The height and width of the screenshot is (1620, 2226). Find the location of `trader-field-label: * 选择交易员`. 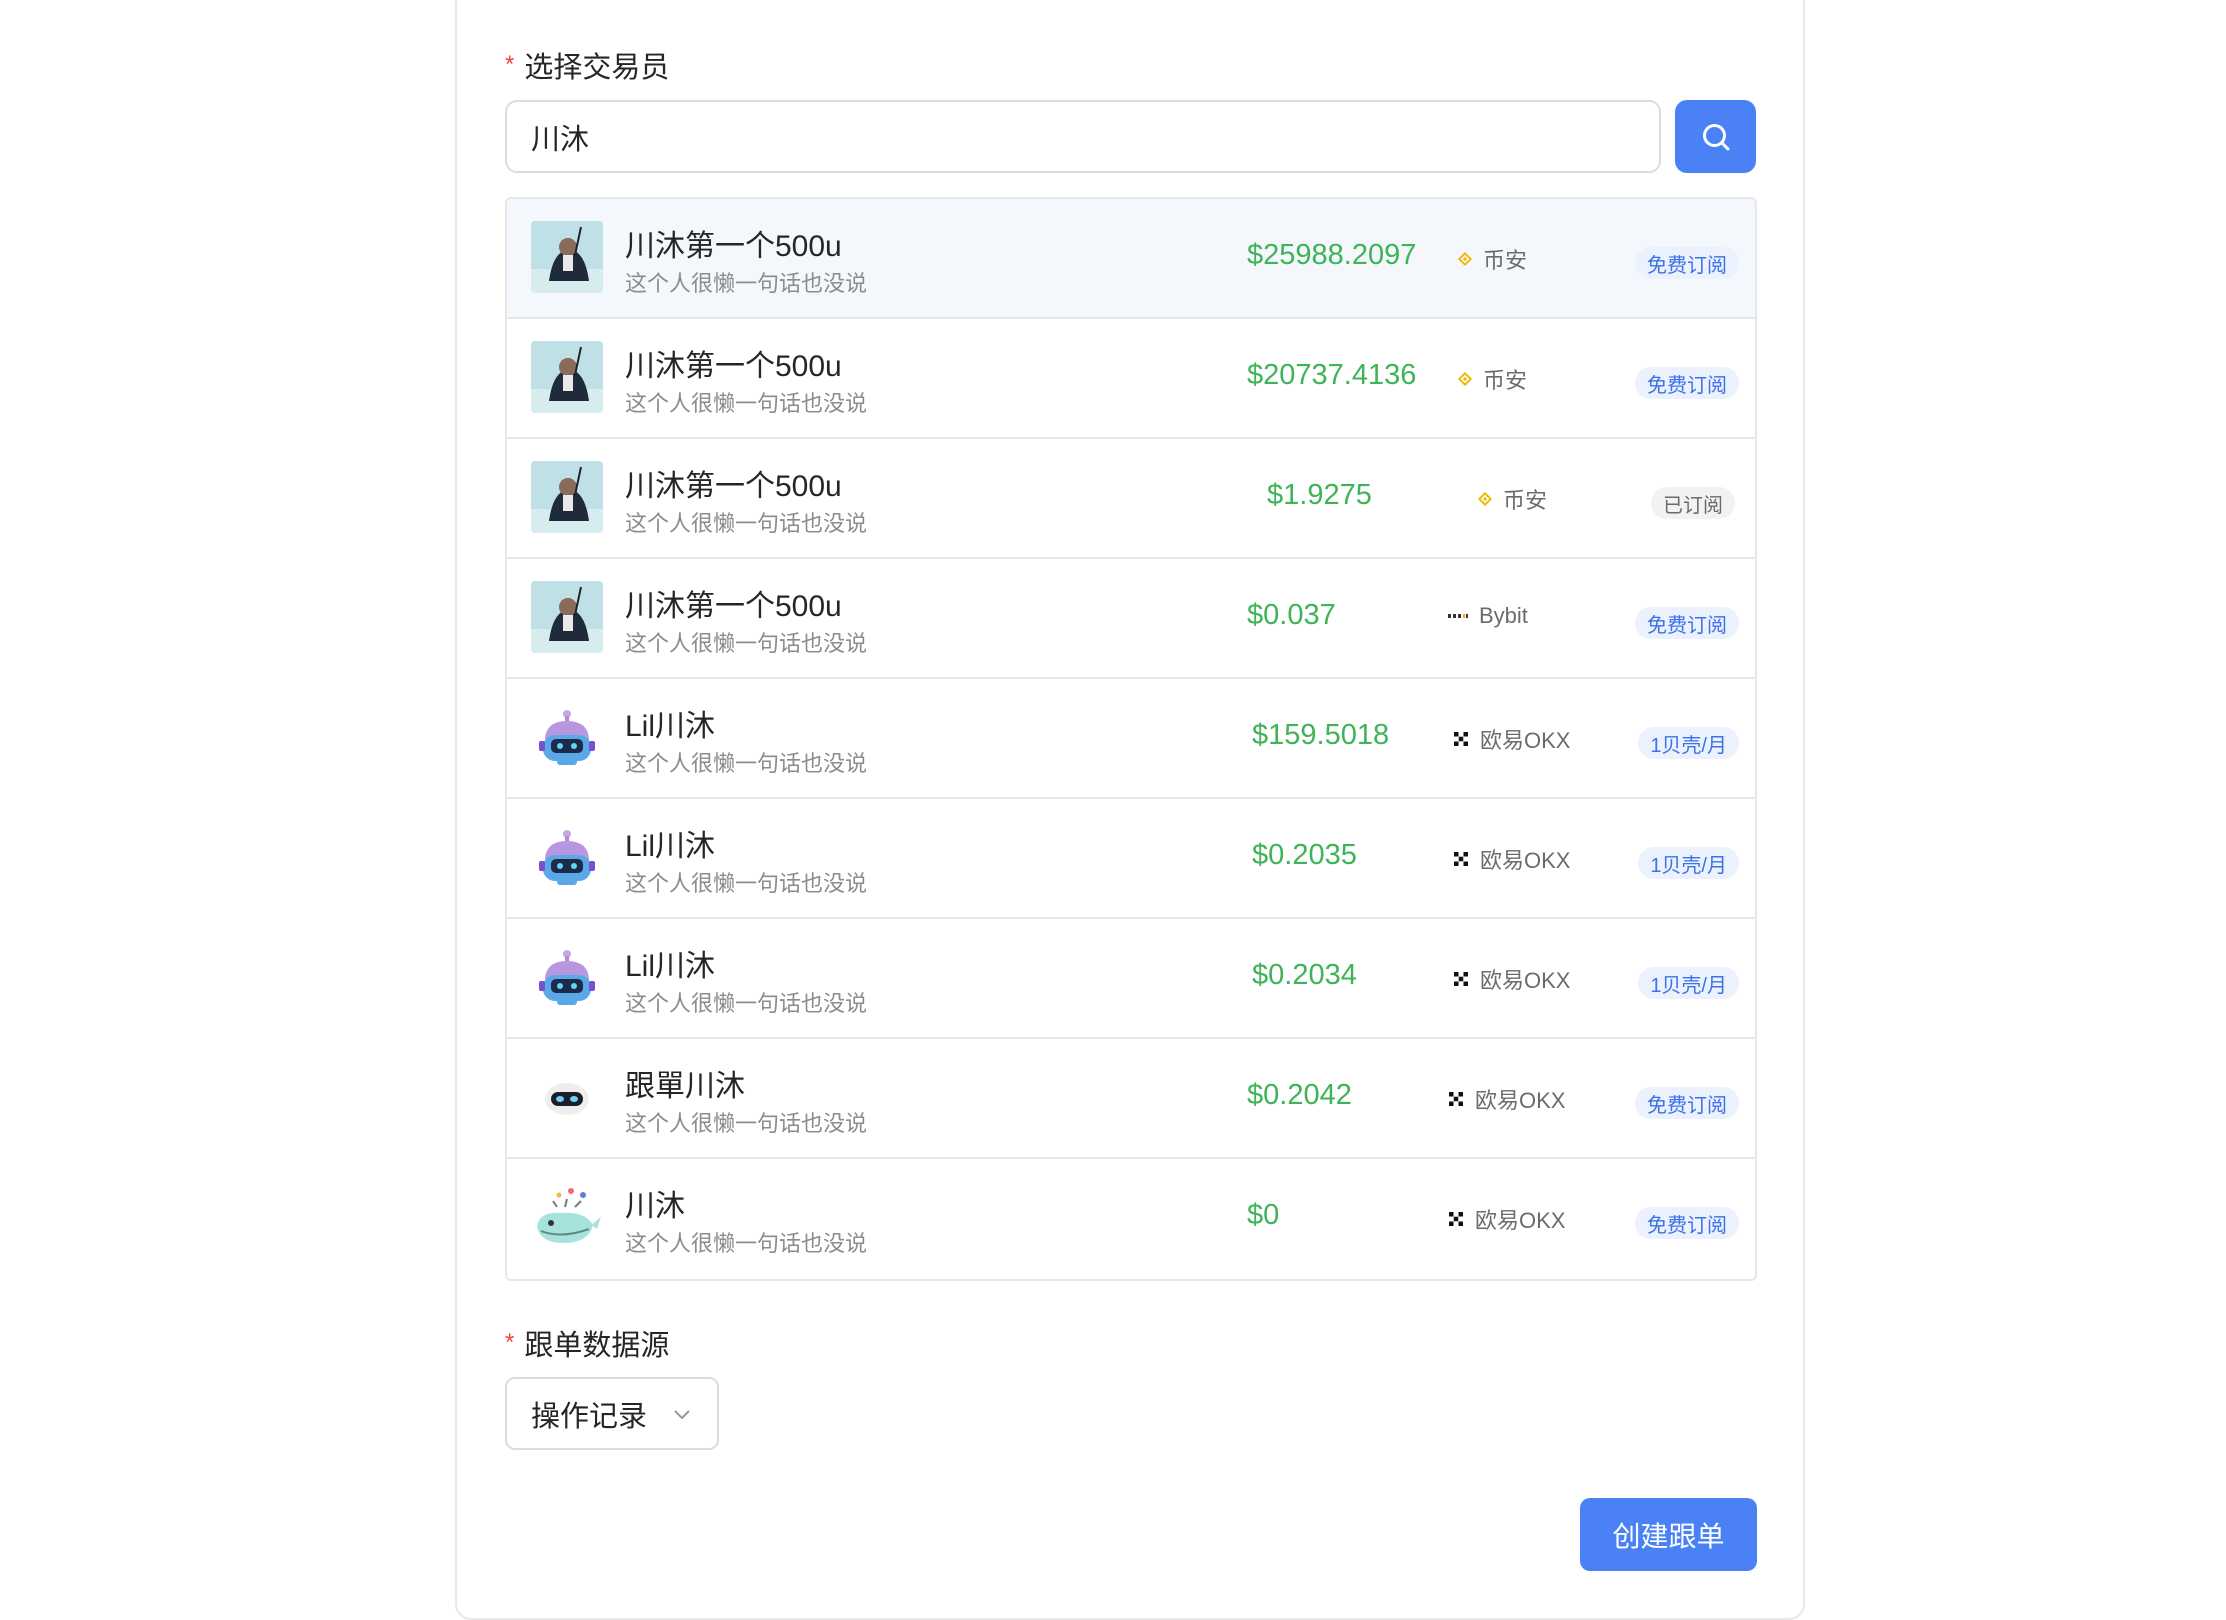

trader-field-label: * 选择交易员 is located at coordinates (587, 65).